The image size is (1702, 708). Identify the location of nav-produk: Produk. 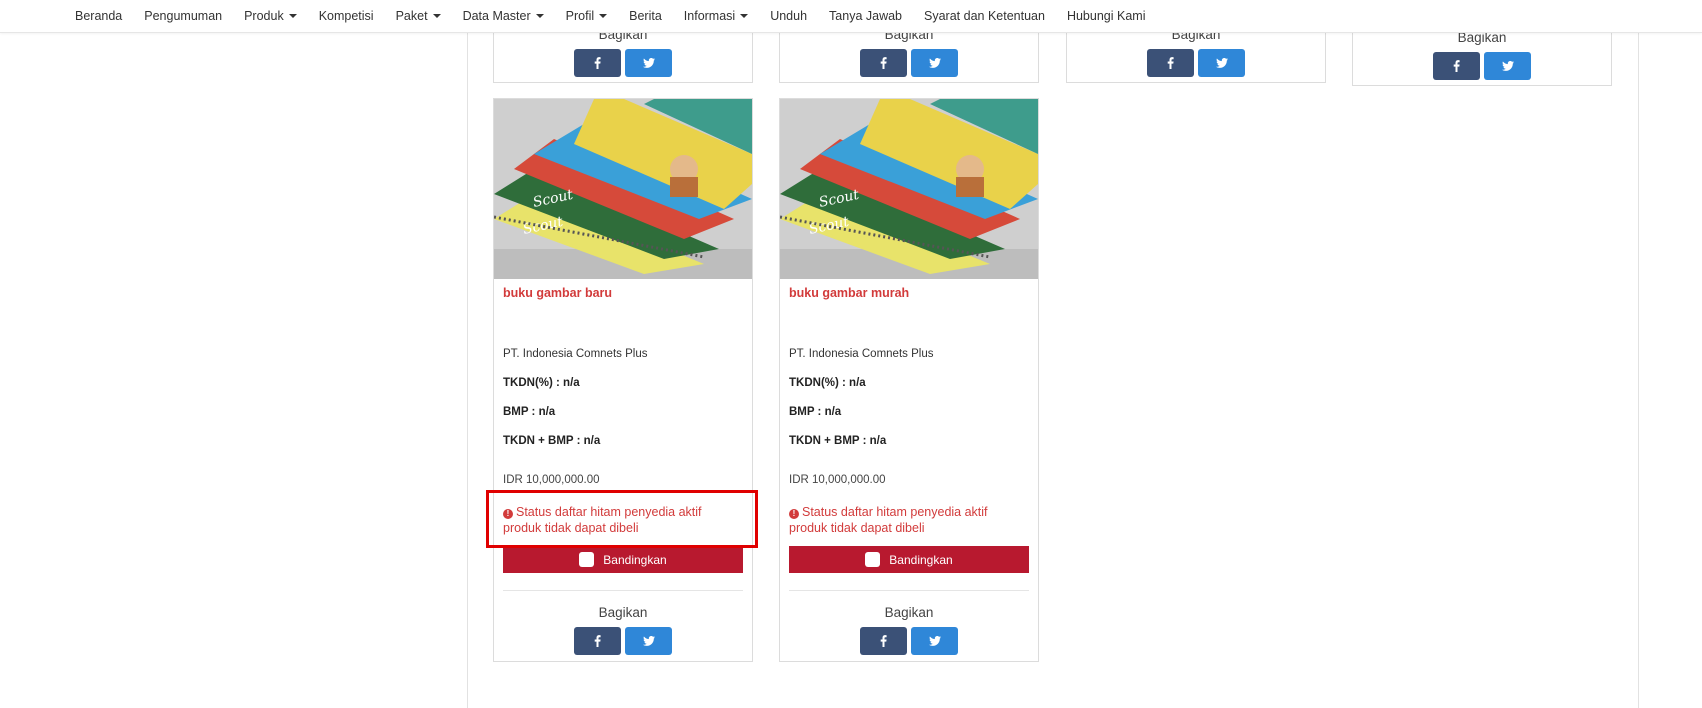
(270, 16).